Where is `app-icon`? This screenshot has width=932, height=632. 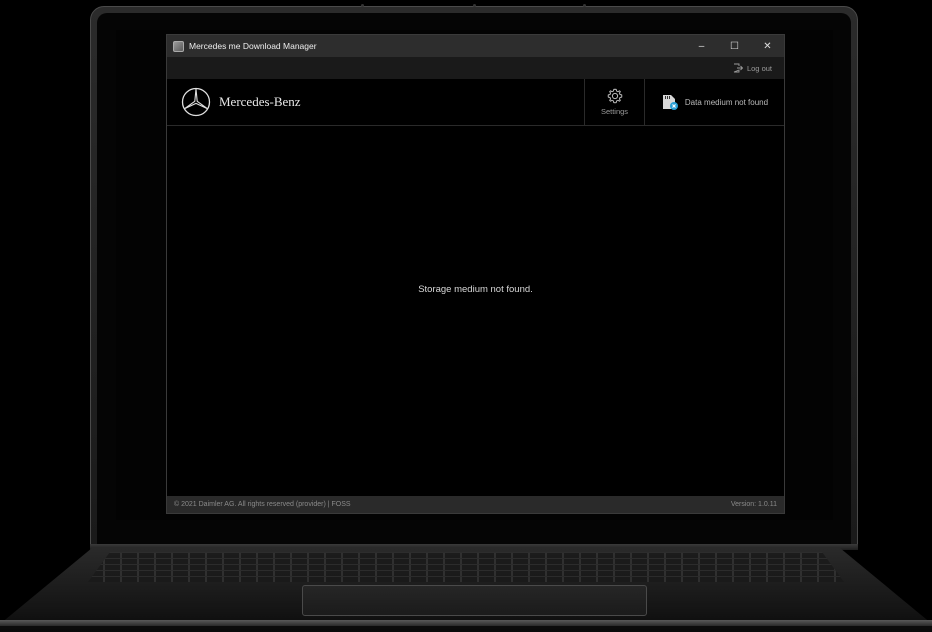
app-icon is located at coordinates (178, 46).